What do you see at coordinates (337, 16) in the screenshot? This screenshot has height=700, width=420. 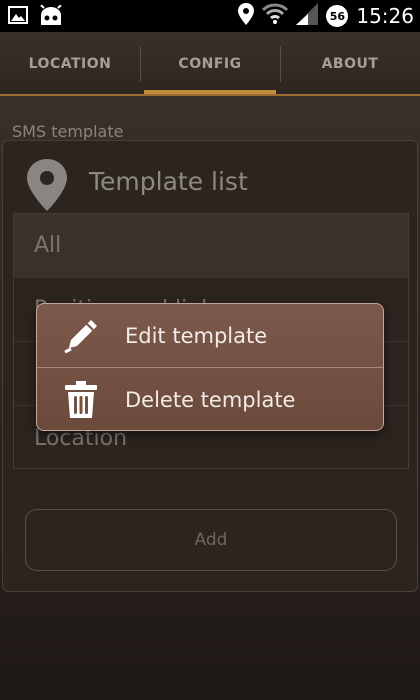 I see `battery-badge: 56` at bounding box center [337, 16].